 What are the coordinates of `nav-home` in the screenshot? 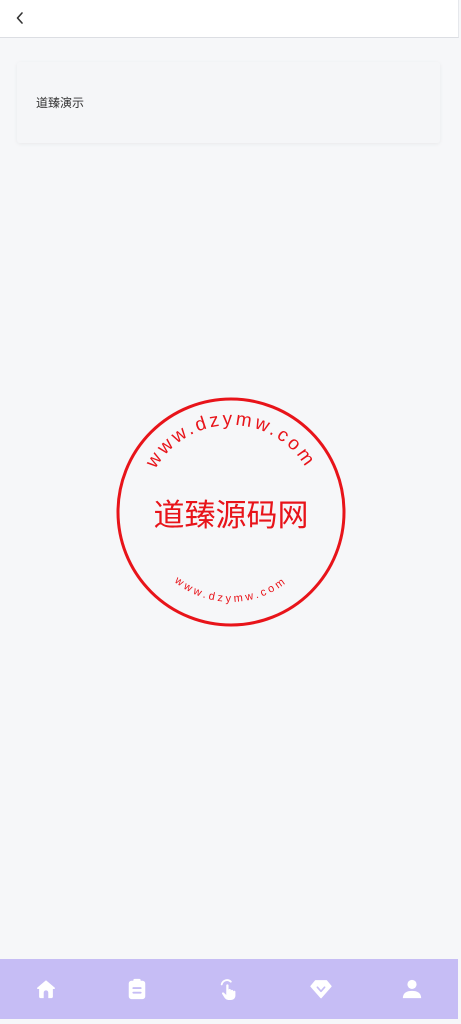 It's located at (46, 989).